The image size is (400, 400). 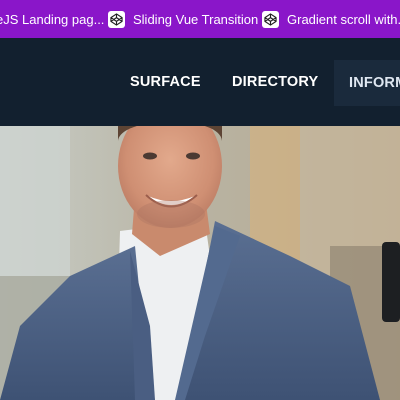 I want to click on nav-item-surface: SURFACE, so click(x=165, y=82).